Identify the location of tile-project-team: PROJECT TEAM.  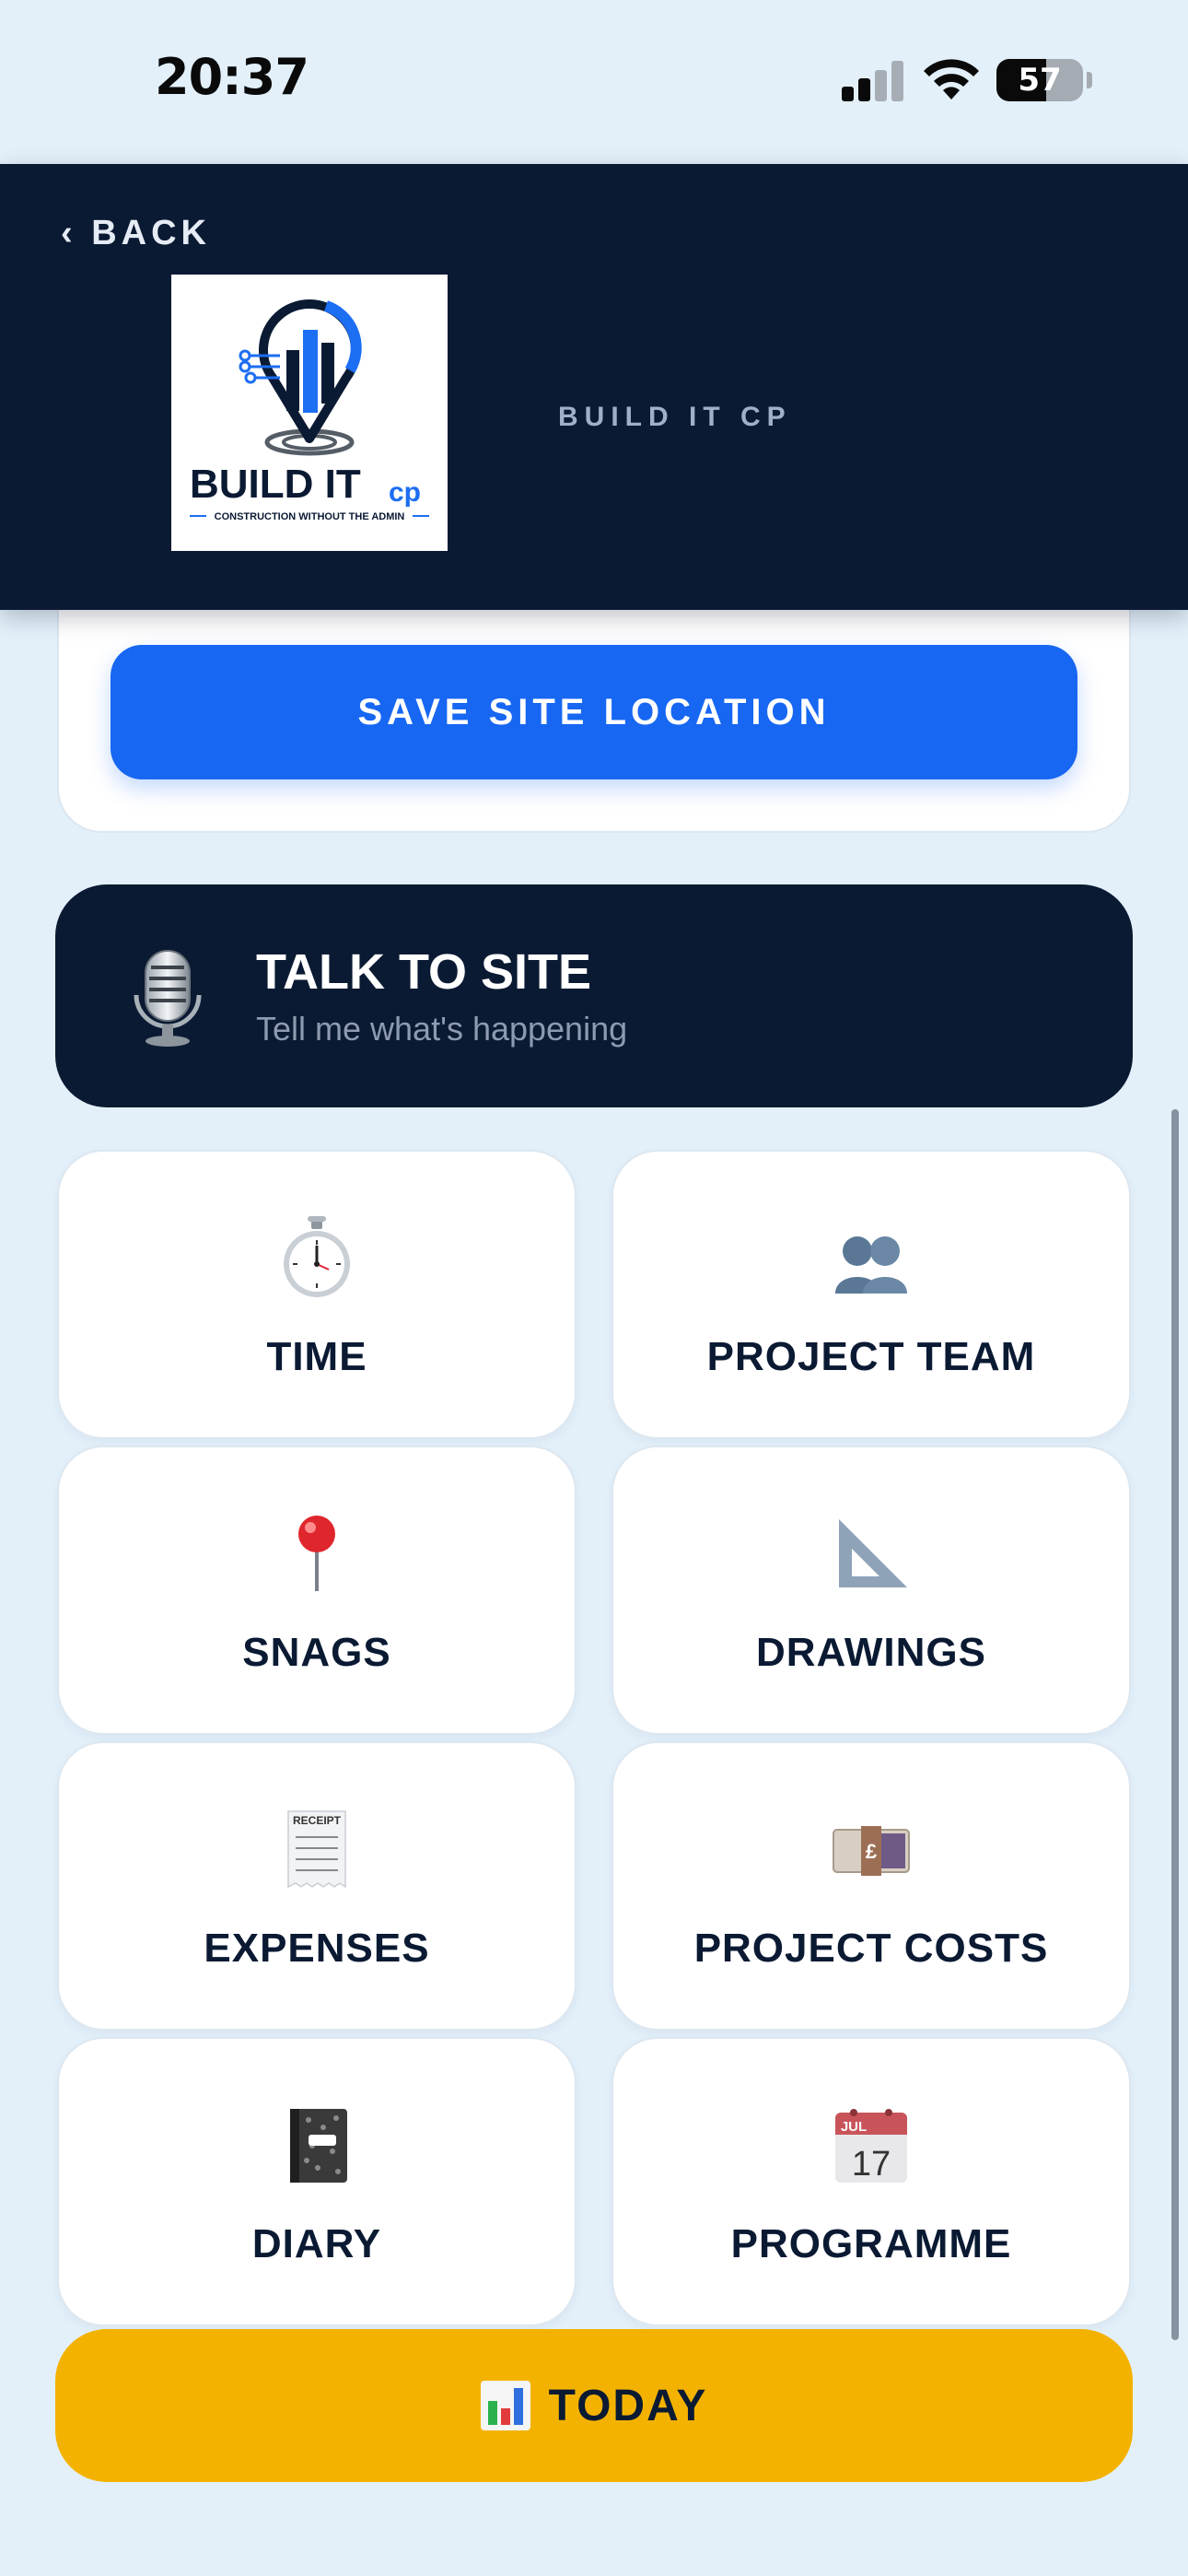
(871, 1294).